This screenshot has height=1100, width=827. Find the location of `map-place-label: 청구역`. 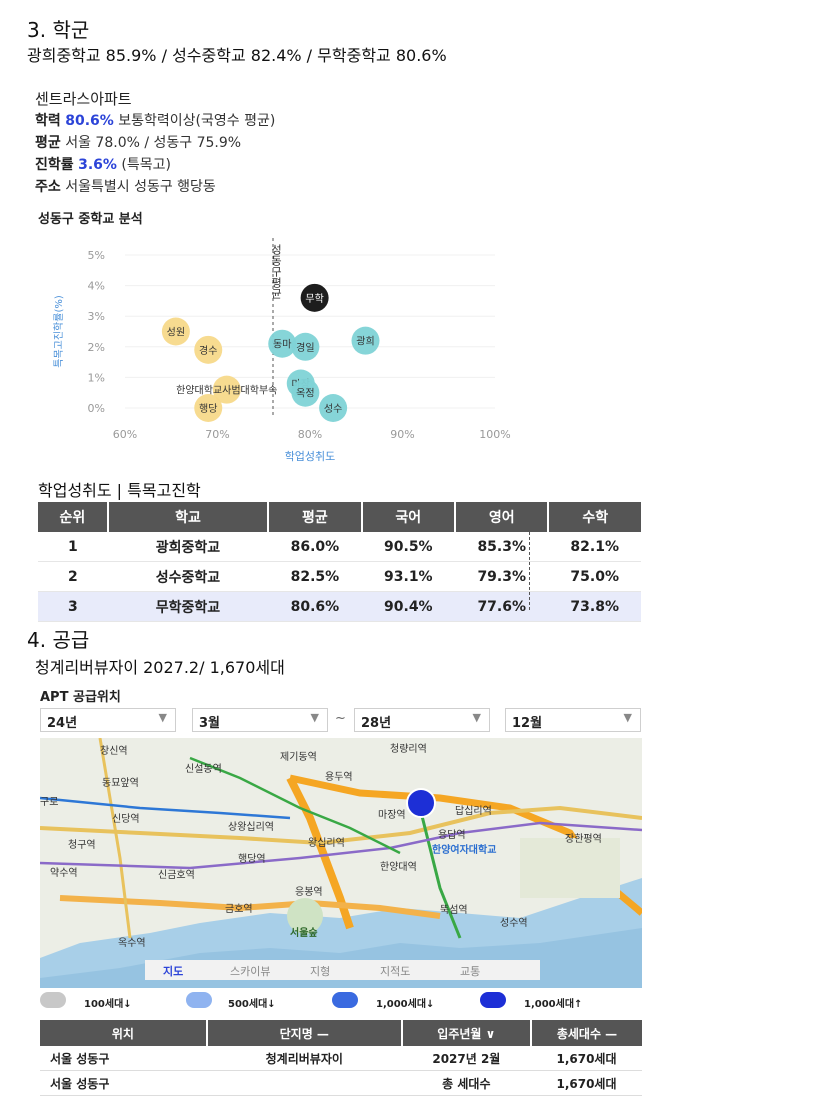

map-place-label: 청구역 is located at coordinates (82, 845).